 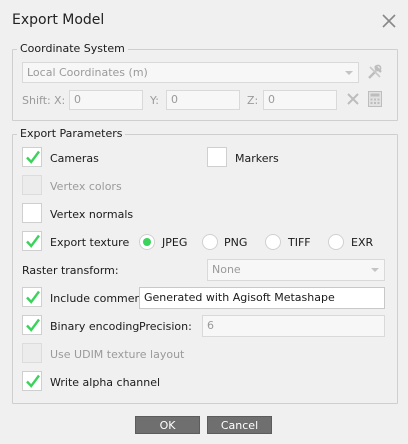 What do you see at coordinates (32, 185) in the screenshot?
I see `vertex-colors-checkbox` at bounding box center [32, 185].